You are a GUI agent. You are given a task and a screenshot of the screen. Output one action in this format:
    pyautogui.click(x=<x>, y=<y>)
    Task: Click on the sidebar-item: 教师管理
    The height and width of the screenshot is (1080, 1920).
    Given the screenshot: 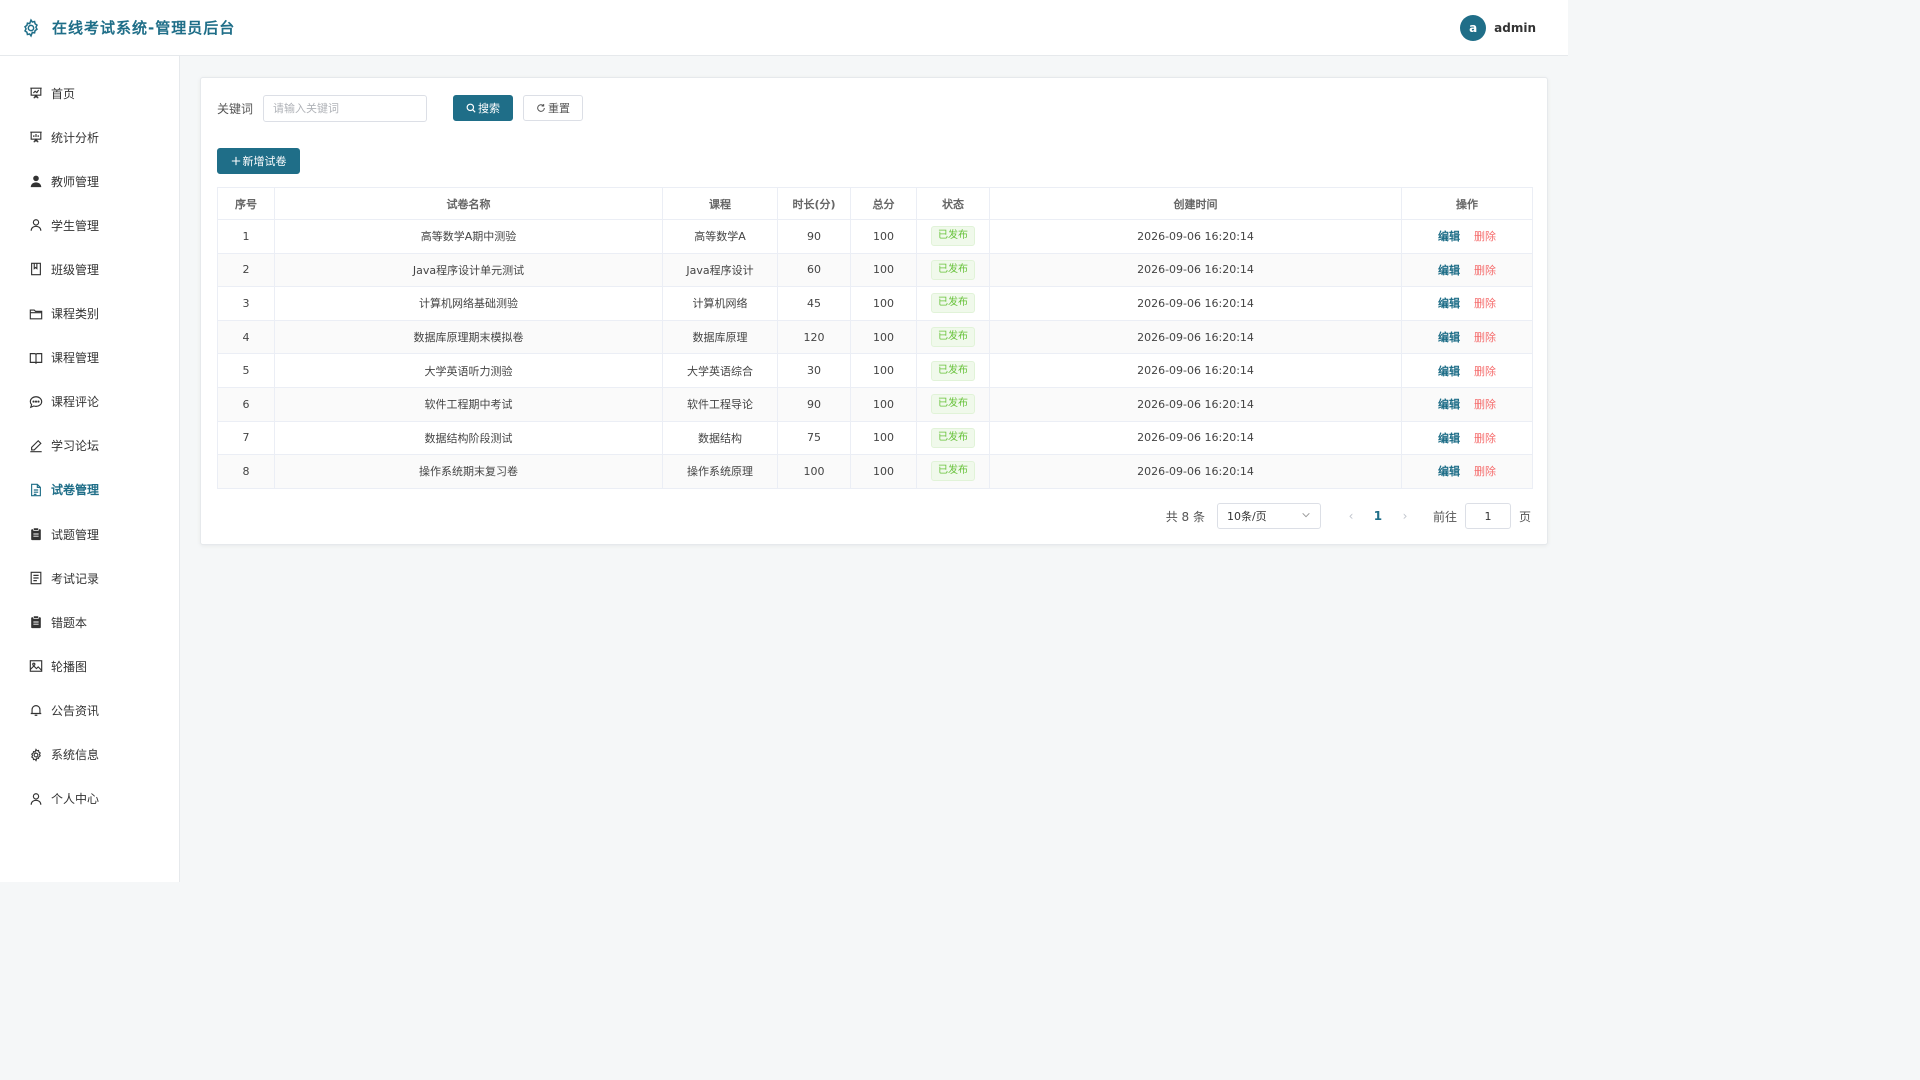 What is the action you would take?
    pyautogui.click(x=89, y=181)
    